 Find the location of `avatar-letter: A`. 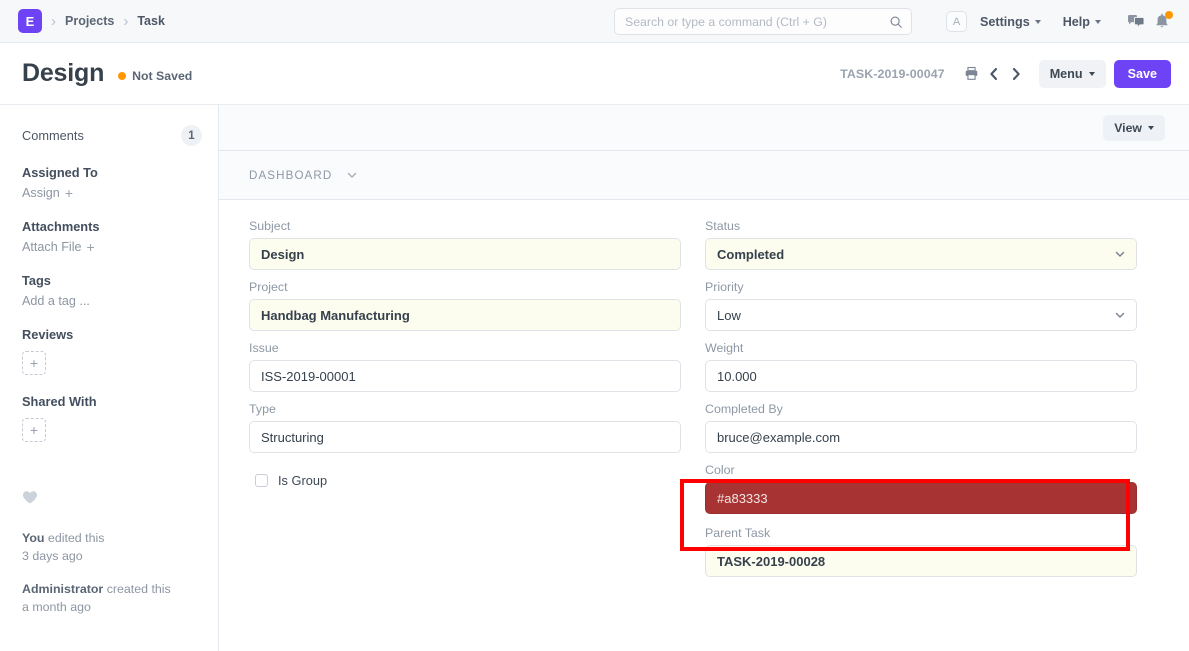

avatar-letter: A is located at coordinates (956, 21).